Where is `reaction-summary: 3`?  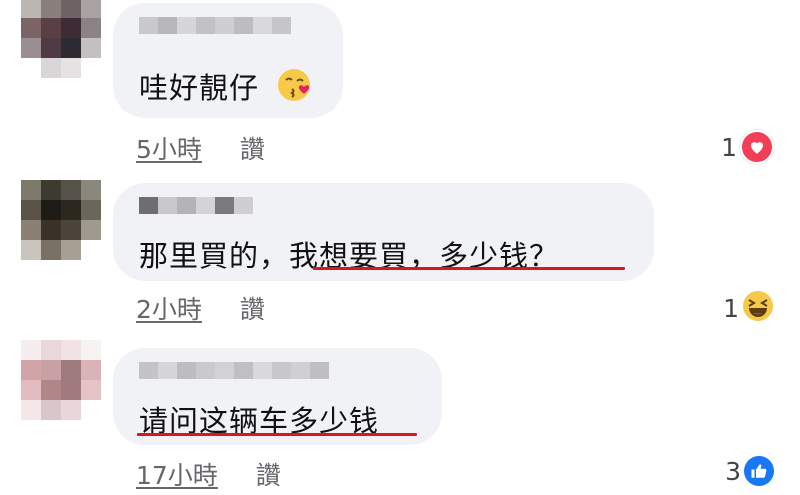
reaction-summary: 3 is located at coordinates (749, 471).